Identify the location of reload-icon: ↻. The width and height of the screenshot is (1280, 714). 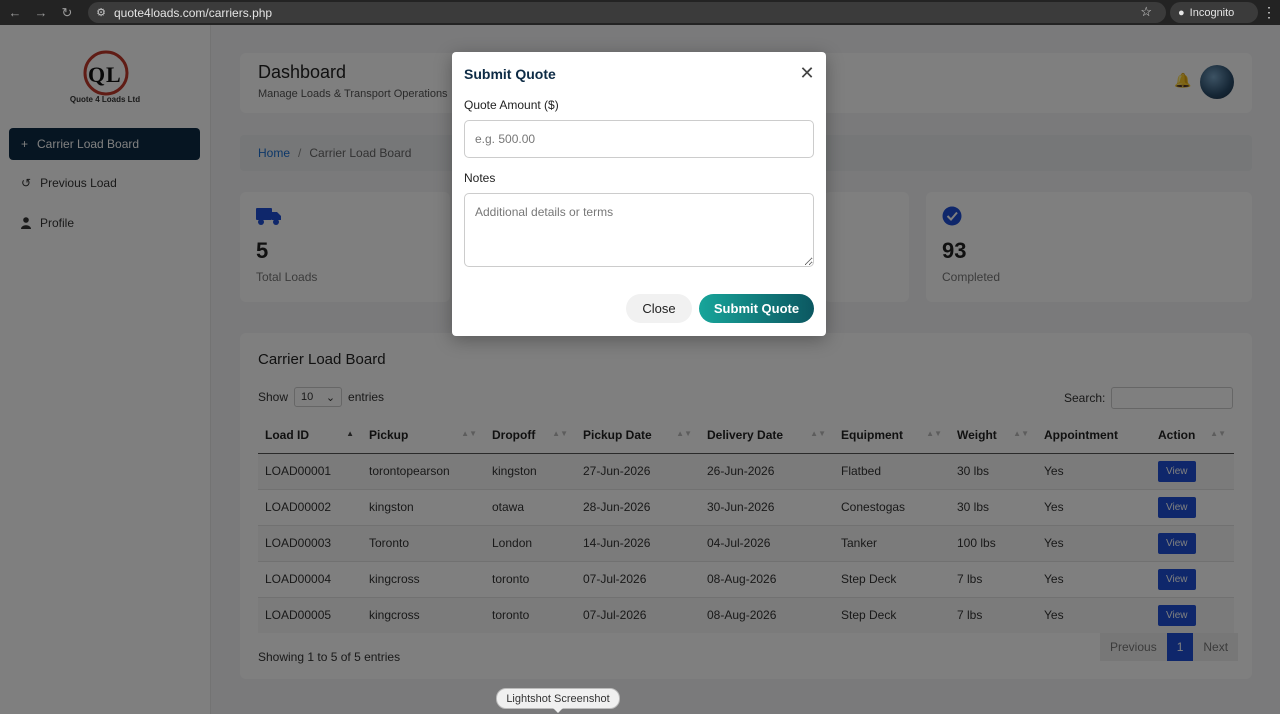
(67, 12).